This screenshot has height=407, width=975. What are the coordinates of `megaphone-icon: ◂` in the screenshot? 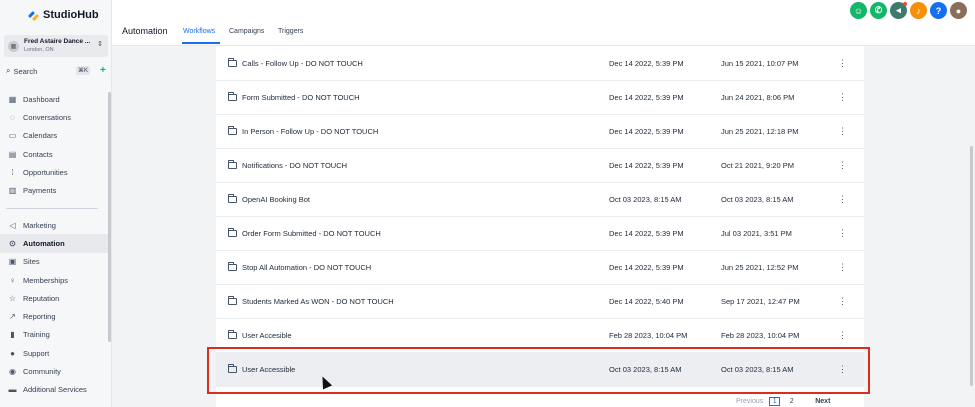 It's located at (898, 10).